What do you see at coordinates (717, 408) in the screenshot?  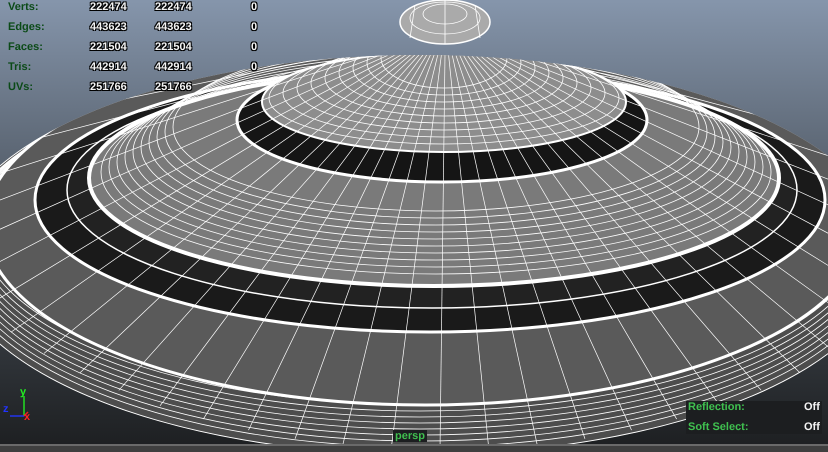 I see `setting-label: Reflection:` at bounding box center [717, 408].